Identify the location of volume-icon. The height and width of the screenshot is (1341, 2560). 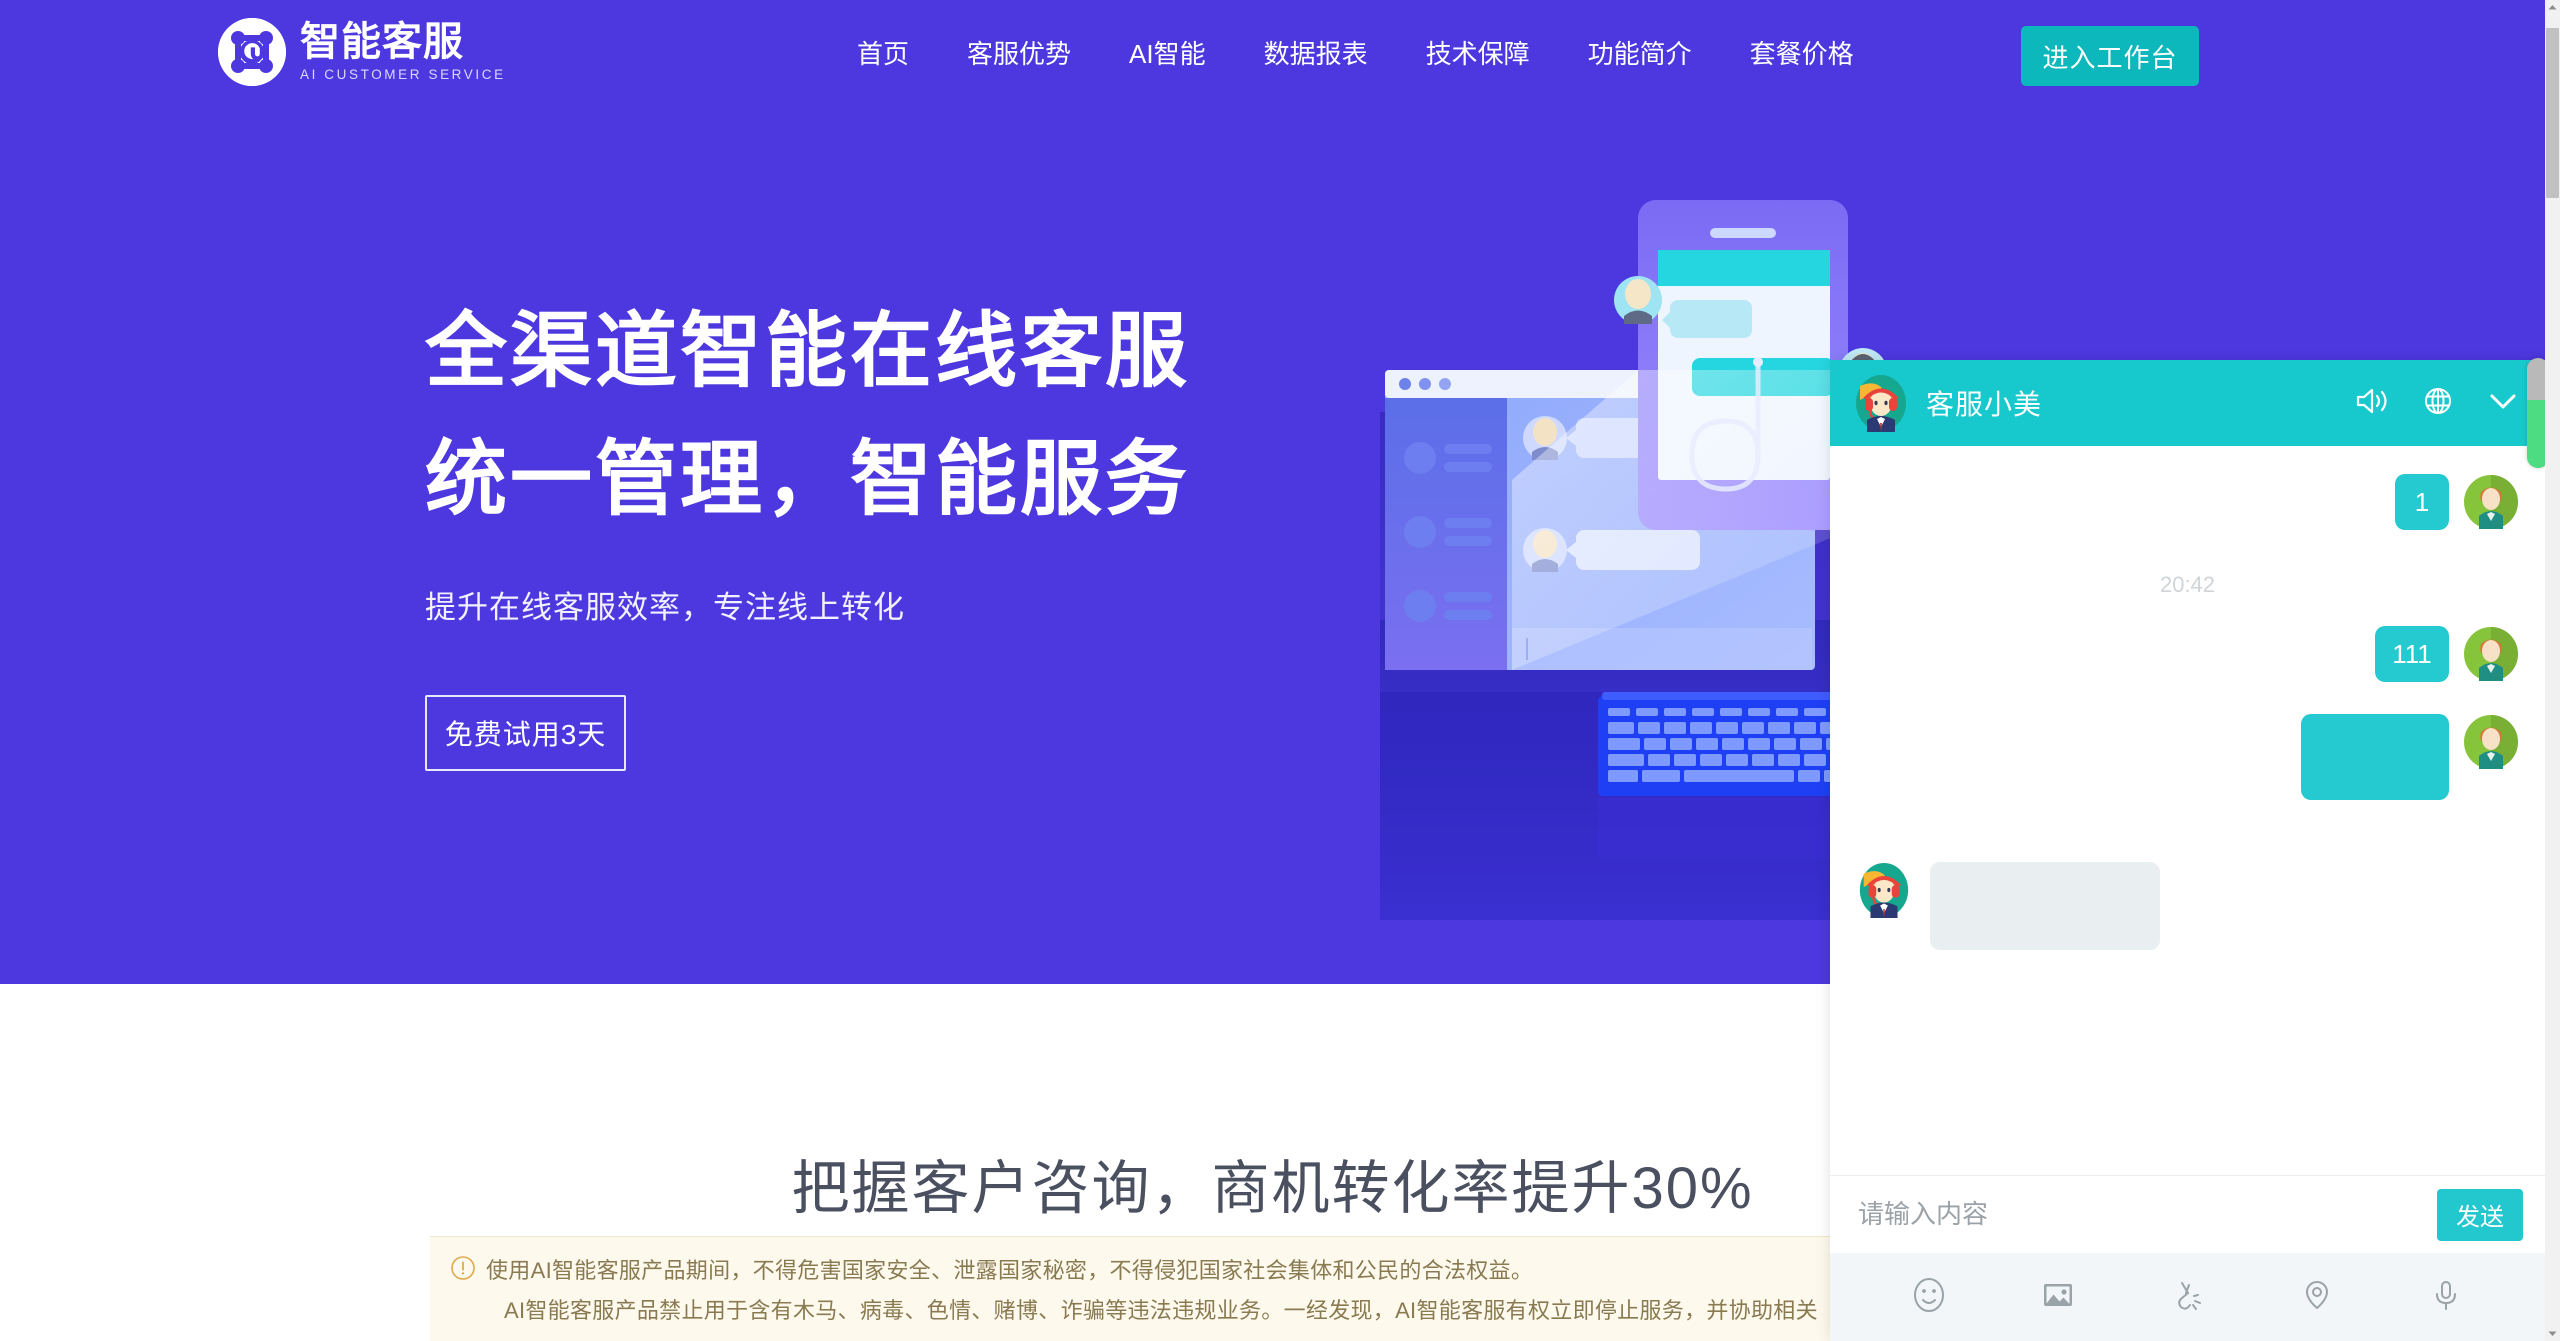
(2372, 403).